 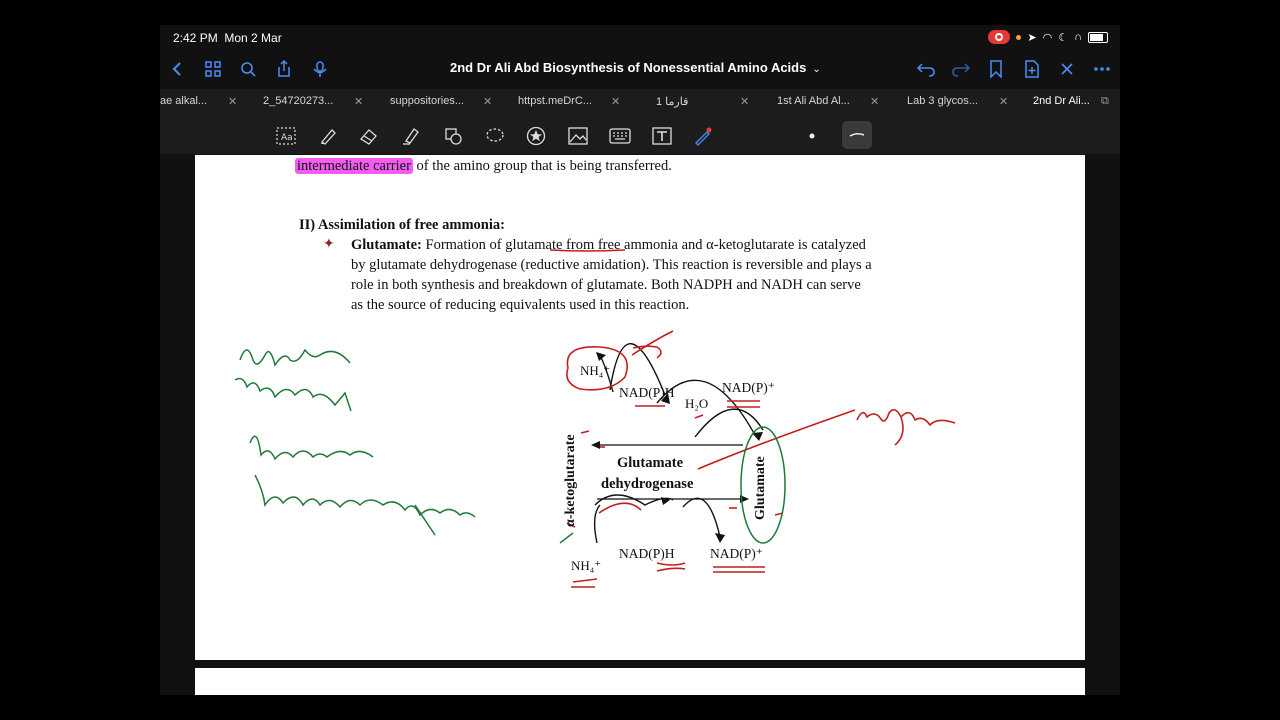 I want to click on nadph-top-label: NAD(P)H, so click(x=647, y=392).